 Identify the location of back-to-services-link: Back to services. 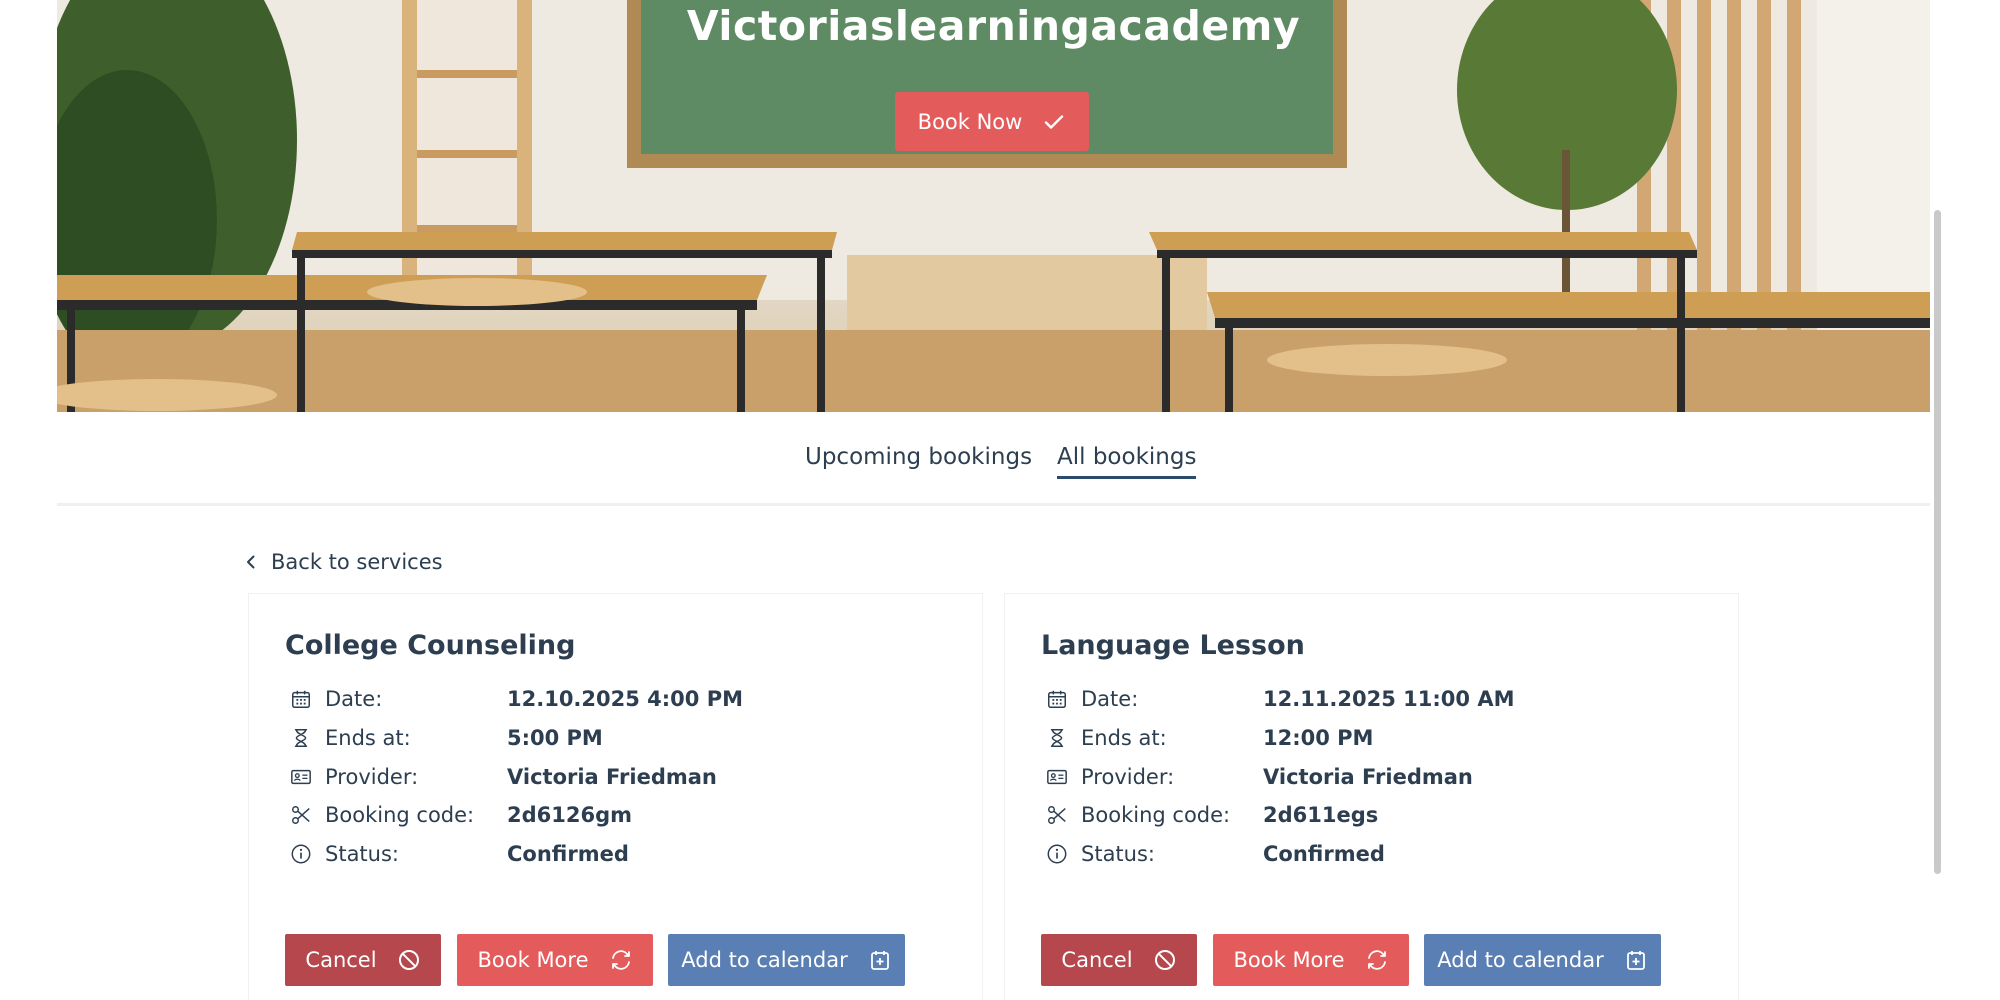
(343, 562).